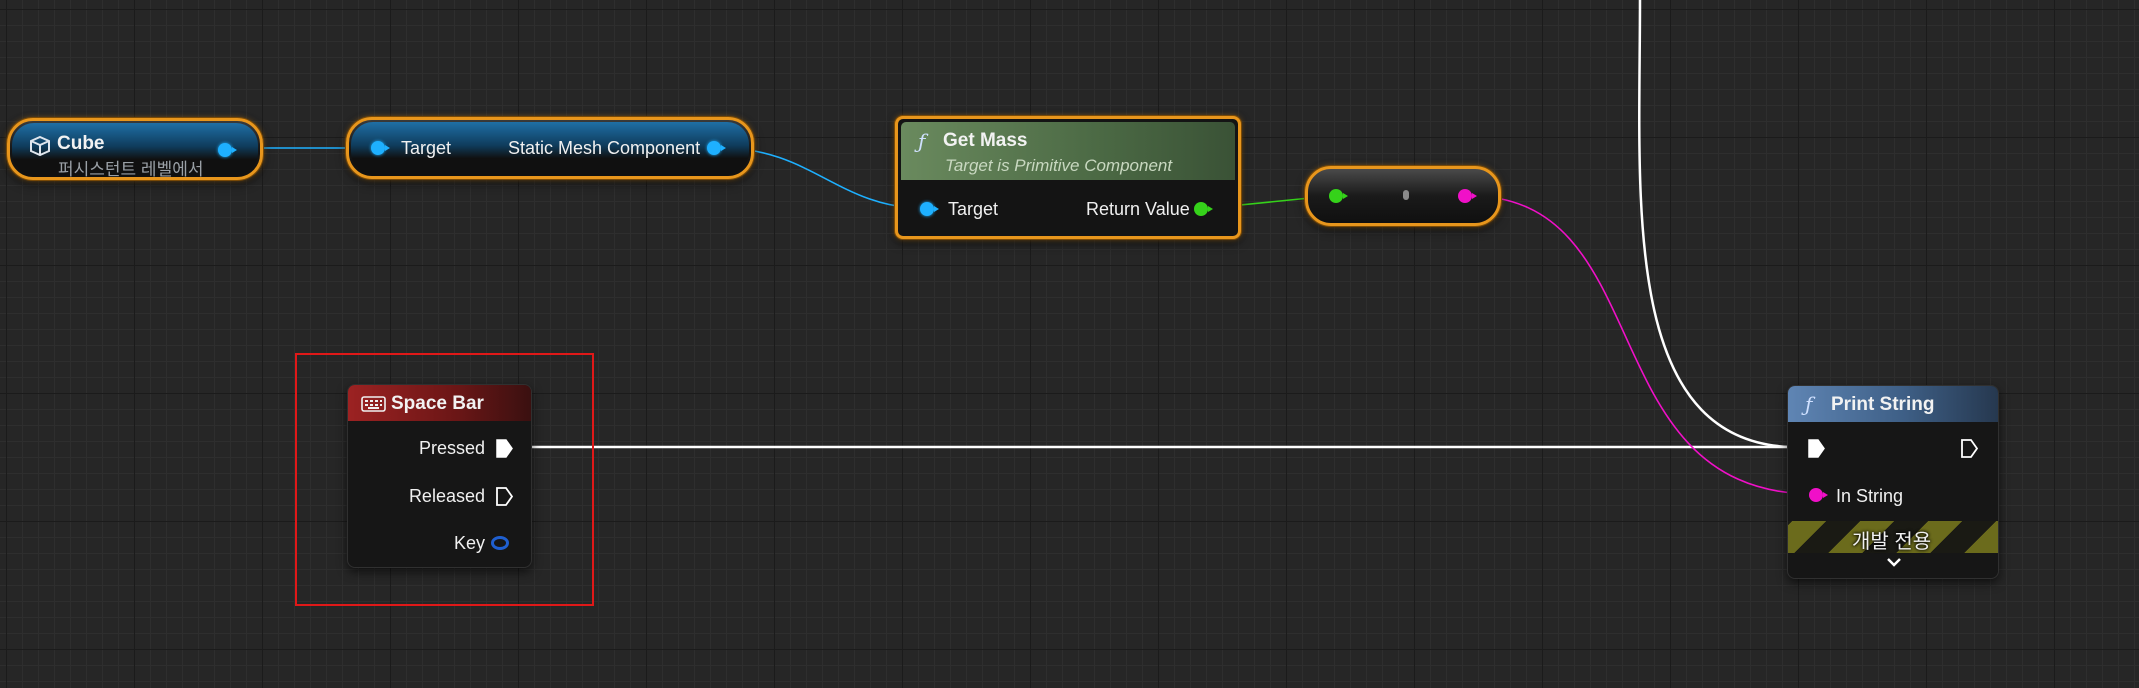 The width and height of the screenshot is (2139, 688). Describe the element at coordinates (451, 448) in the screenshot. I see `pressed-label: Pressed` at that location.